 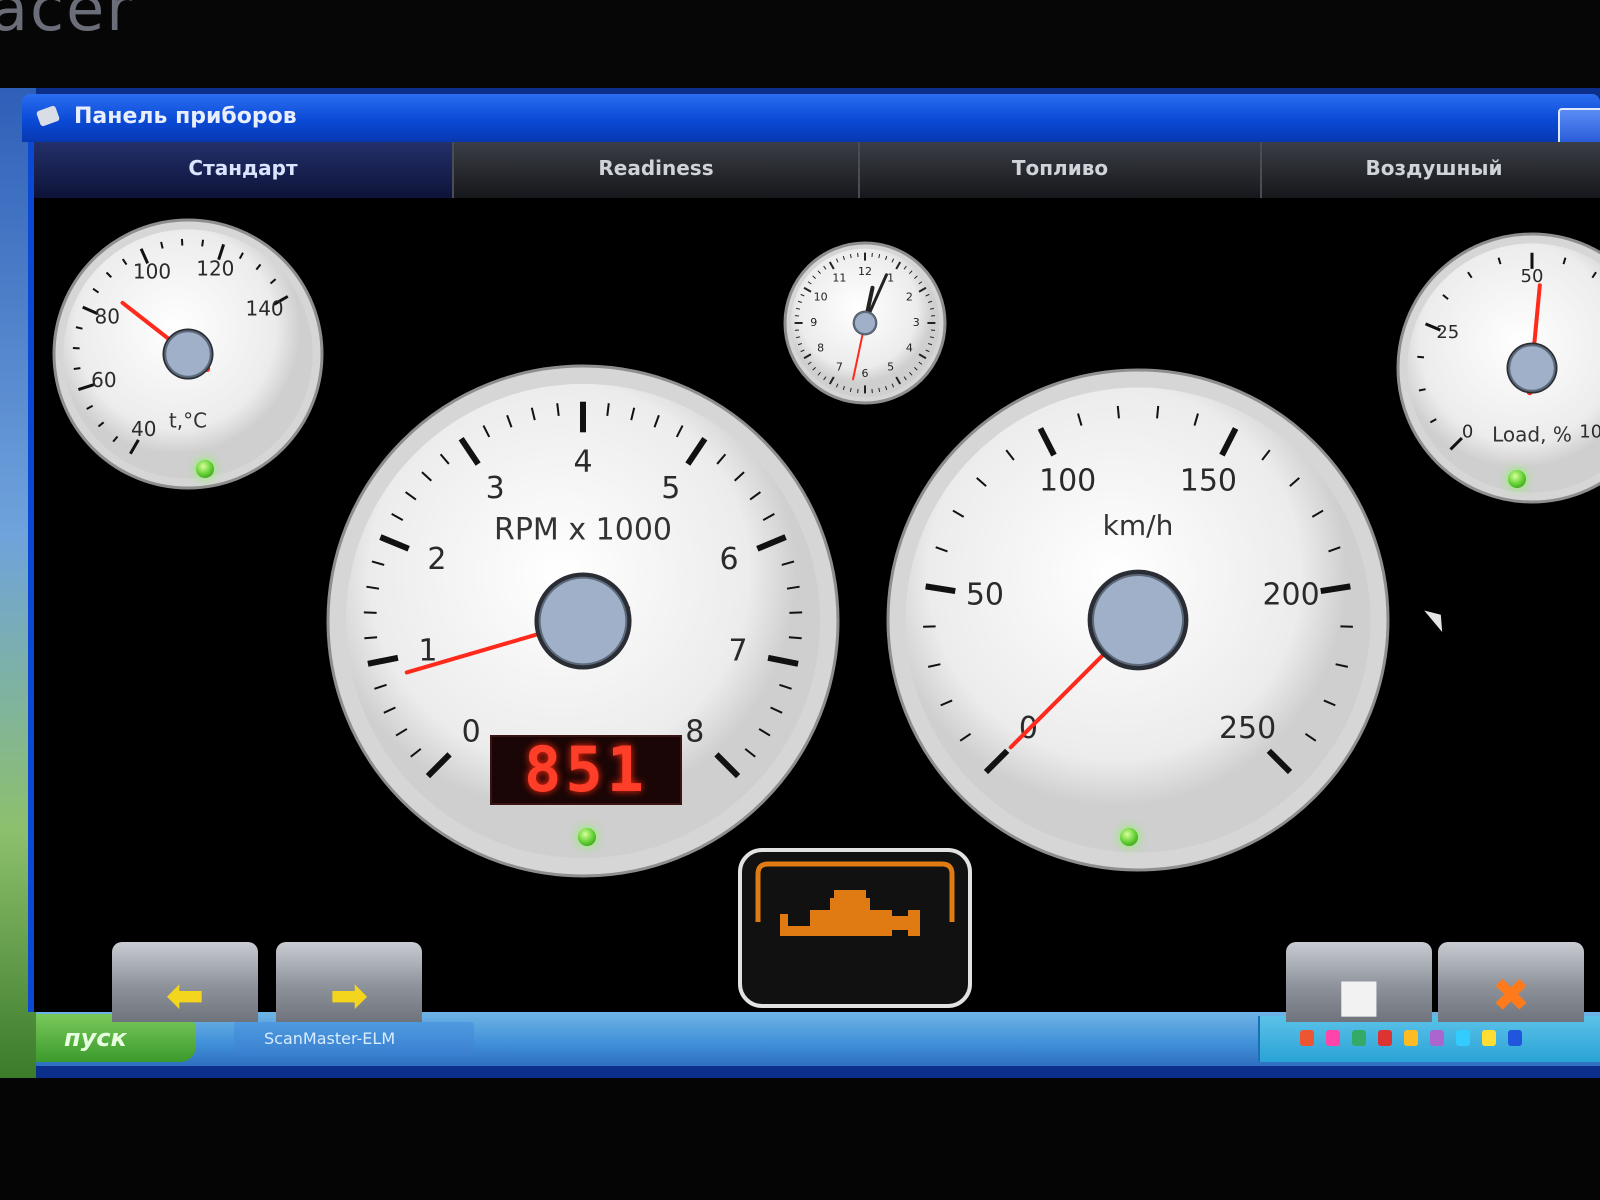 I want to click on rpm-status-led, so click(x=587, y=837).